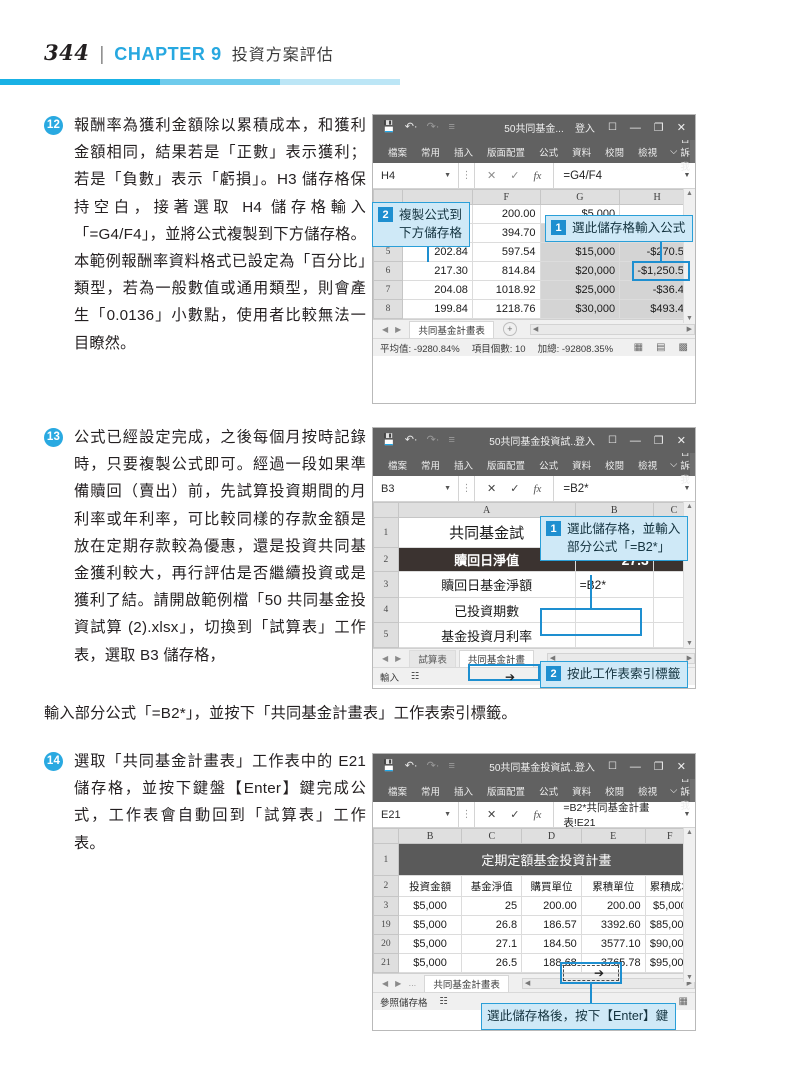 The height and width of the screenshot is (1082, 800). What do you see at coordinates (388, 290) in the screenshot?
I see `row-header: 7` at bounding box center [388, 290].